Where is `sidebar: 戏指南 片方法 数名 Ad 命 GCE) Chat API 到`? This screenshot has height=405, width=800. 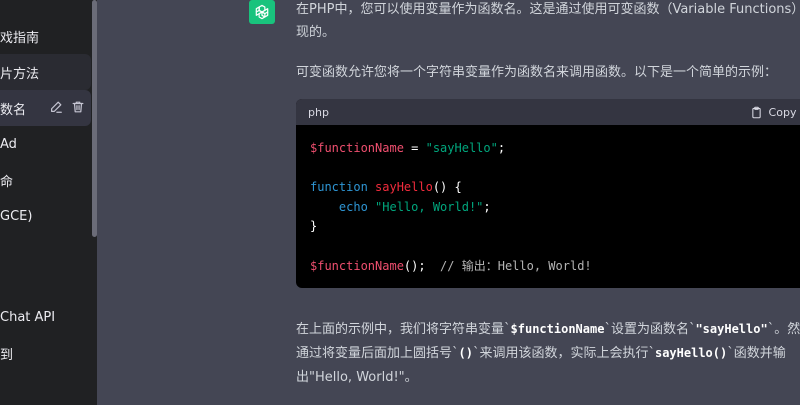 sidebar: 戏指南 片方法 数名 Ad 命 GCE) Chat API 到 is located at coordinates (48, 202).